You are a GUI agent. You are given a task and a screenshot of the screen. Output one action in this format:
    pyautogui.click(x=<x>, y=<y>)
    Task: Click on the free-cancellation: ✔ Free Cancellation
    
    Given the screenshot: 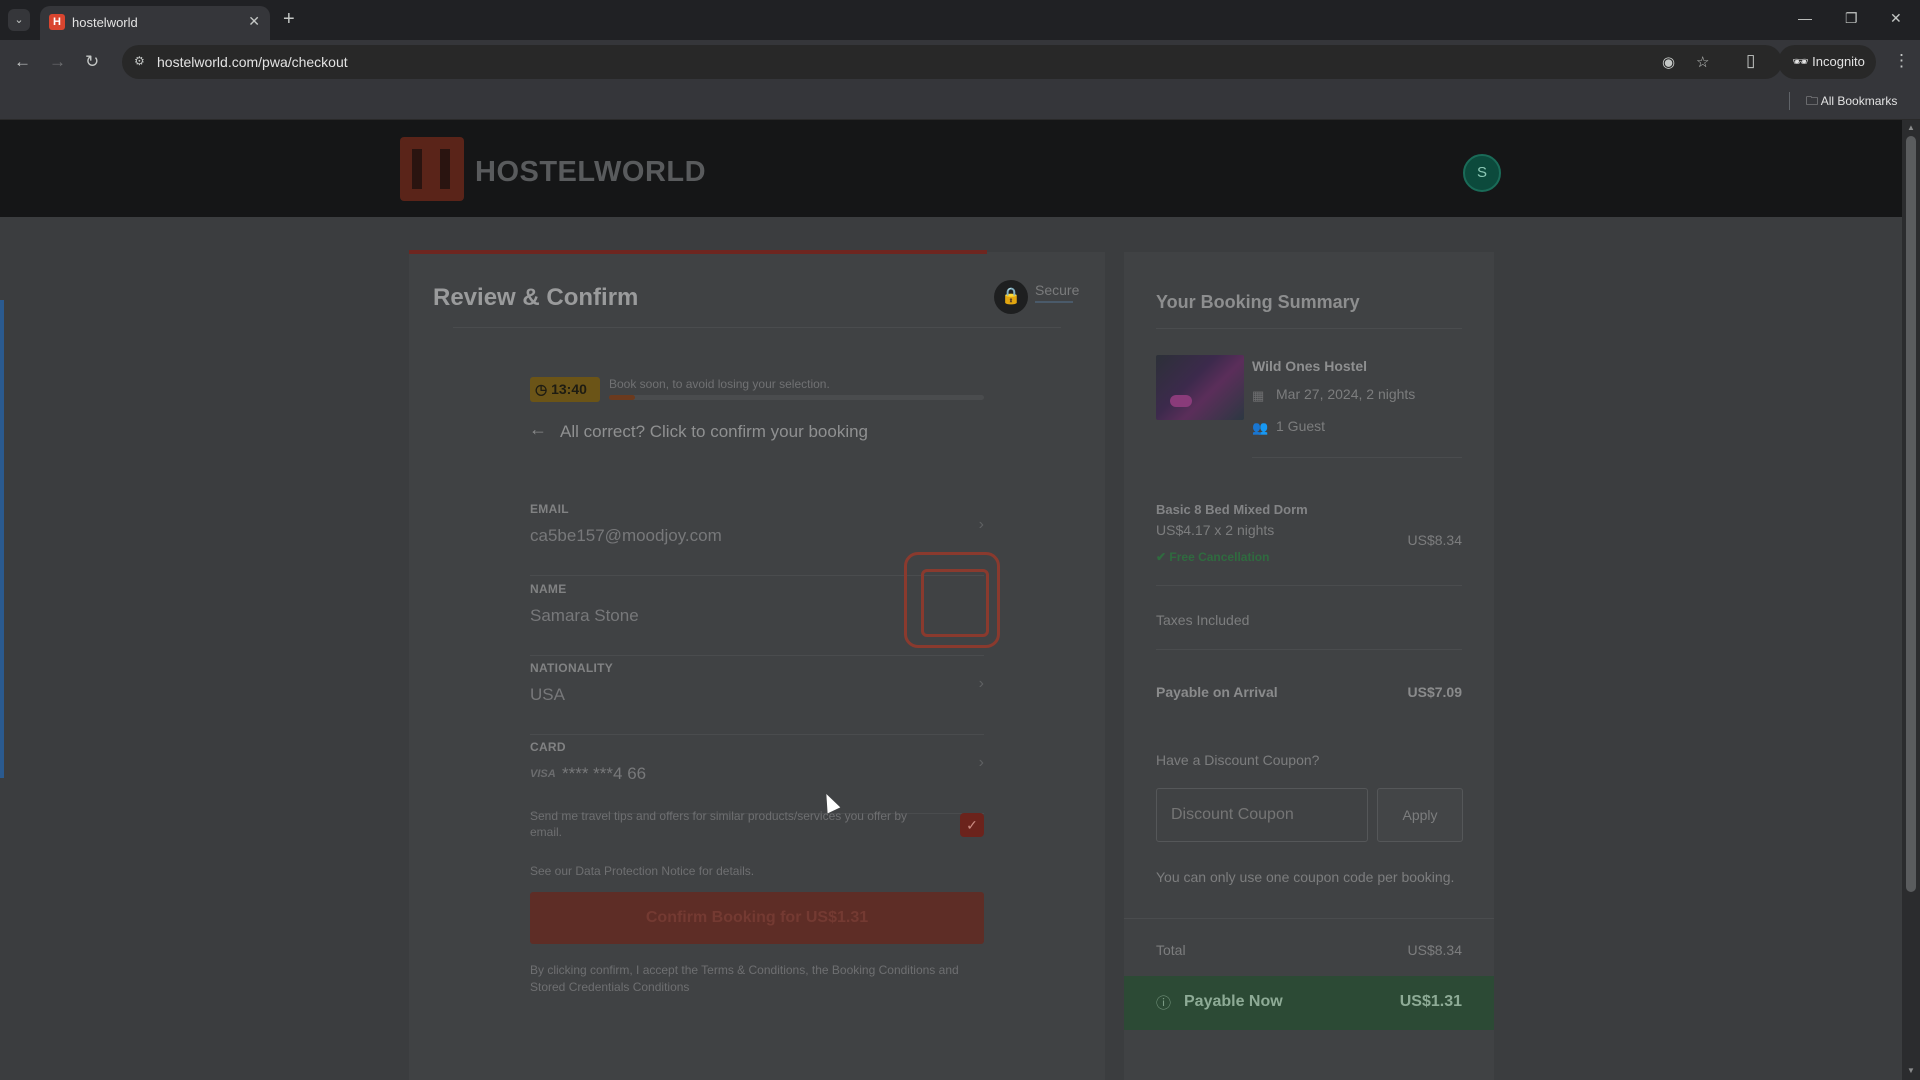 What is the action you would take?
    pyautogui.click(x=1212, y=557)
    